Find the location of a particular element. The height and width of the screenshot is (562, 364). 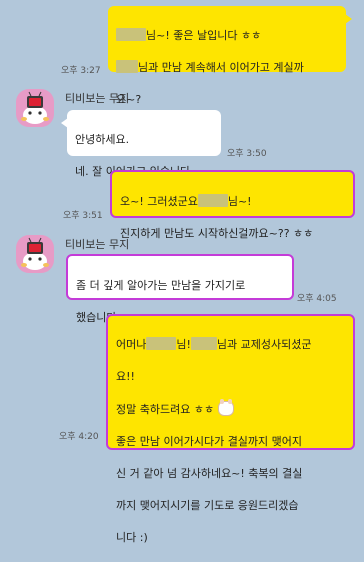

message-line: 어머나 님! 님과 교제성사되셨군 is located at coordinates (214, 344).